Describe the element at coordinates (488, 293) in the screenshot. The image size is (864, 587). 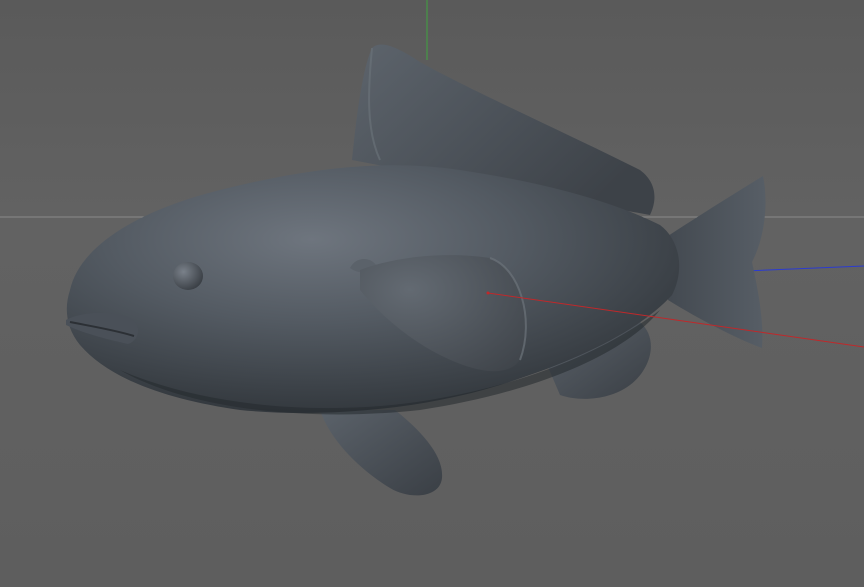
I see `pivot-point` at that location.